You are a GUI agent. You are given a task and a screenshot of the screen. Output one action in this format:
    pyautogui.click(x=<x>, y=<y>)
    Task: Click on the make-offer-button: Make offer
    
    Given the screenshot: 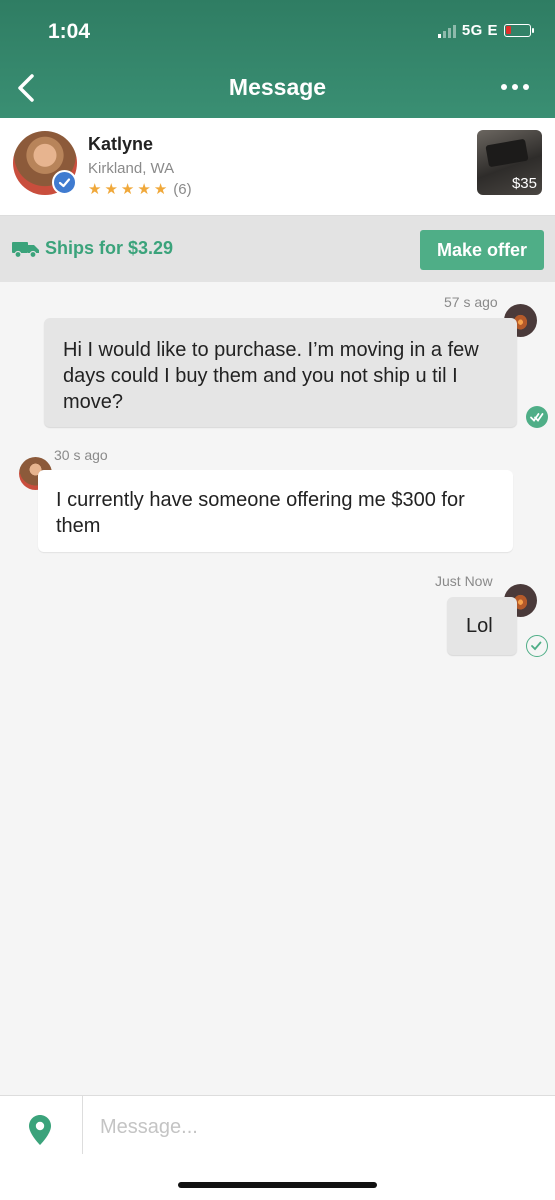 What is the action you would take?
    pyautogui.click(x=482, y=250)
    